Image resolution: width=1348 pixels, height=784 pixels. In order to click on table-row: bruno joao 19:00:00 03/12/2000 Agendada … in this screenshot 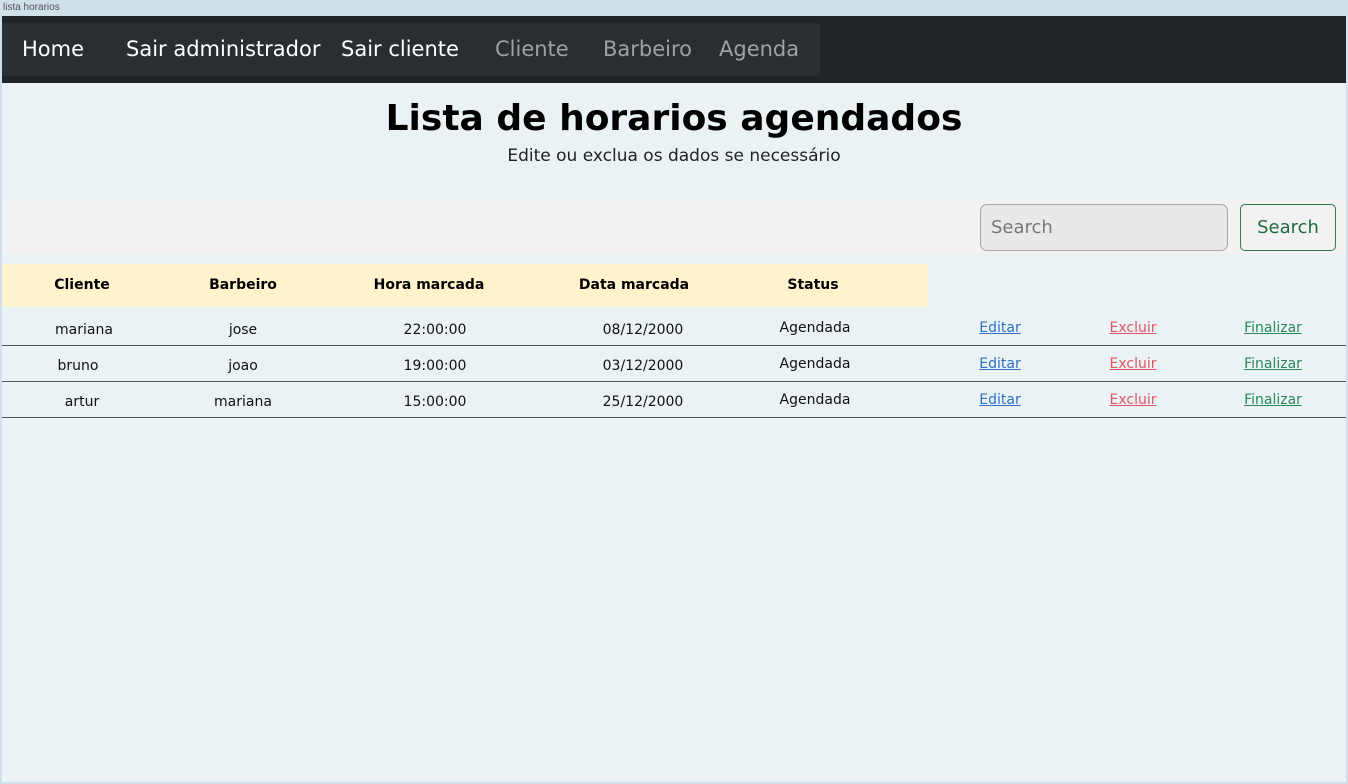, I will do `click(674, 364)`.